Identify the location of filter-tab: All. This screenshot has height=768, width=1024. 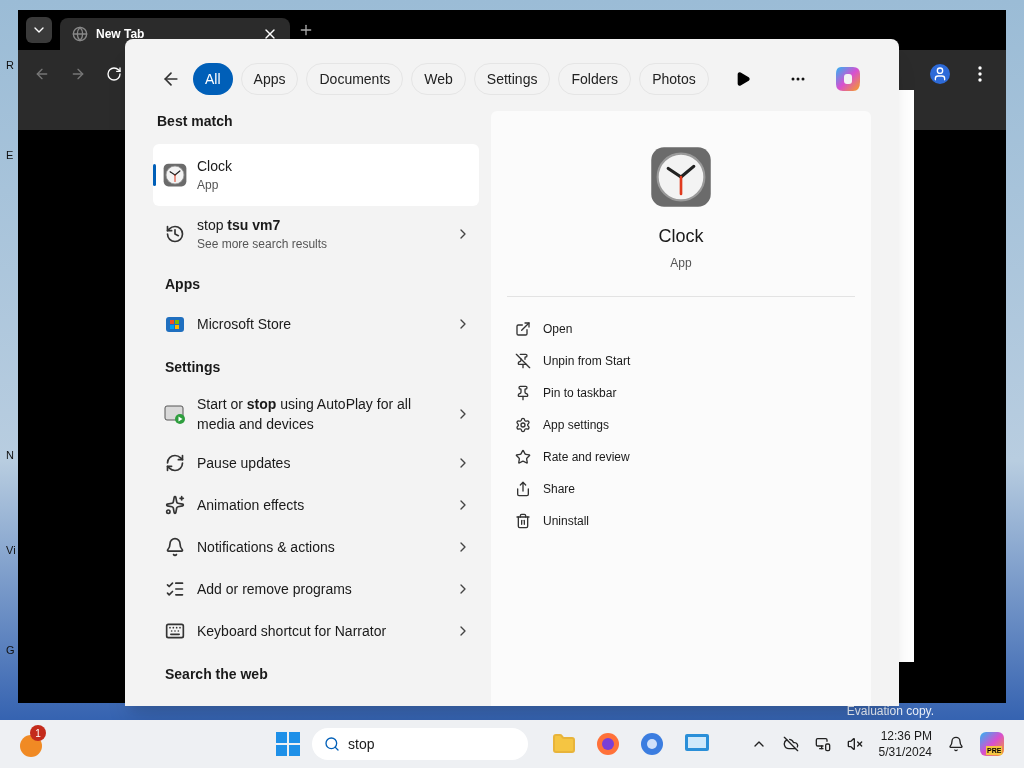
(213, 79).